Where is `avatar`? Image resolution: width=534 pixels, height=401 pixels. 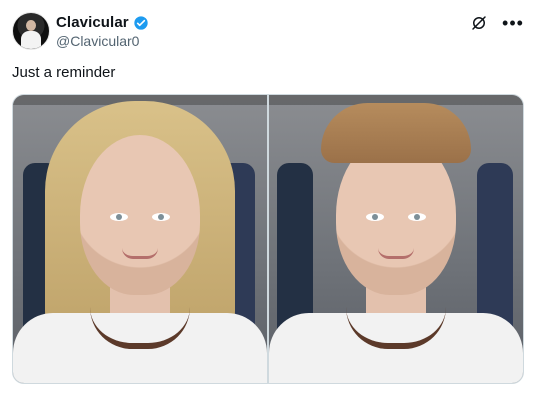
avatar is located at coordinates (31, 31).